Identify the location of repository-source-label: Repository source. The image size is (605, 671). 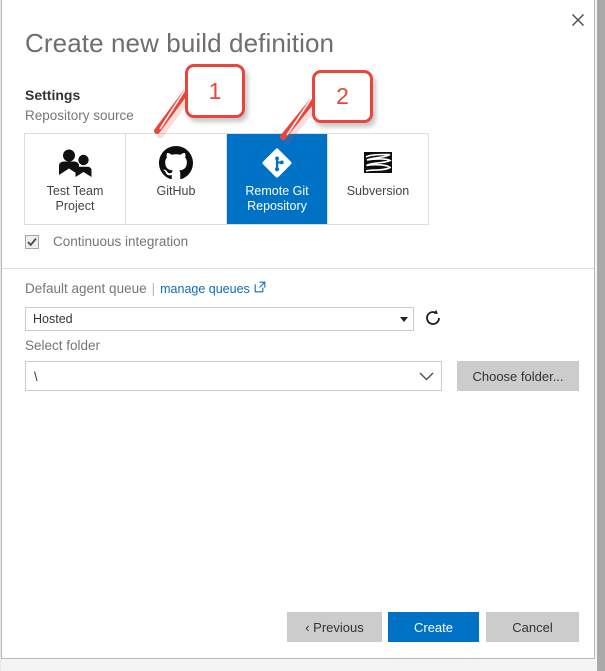
(79, 115).